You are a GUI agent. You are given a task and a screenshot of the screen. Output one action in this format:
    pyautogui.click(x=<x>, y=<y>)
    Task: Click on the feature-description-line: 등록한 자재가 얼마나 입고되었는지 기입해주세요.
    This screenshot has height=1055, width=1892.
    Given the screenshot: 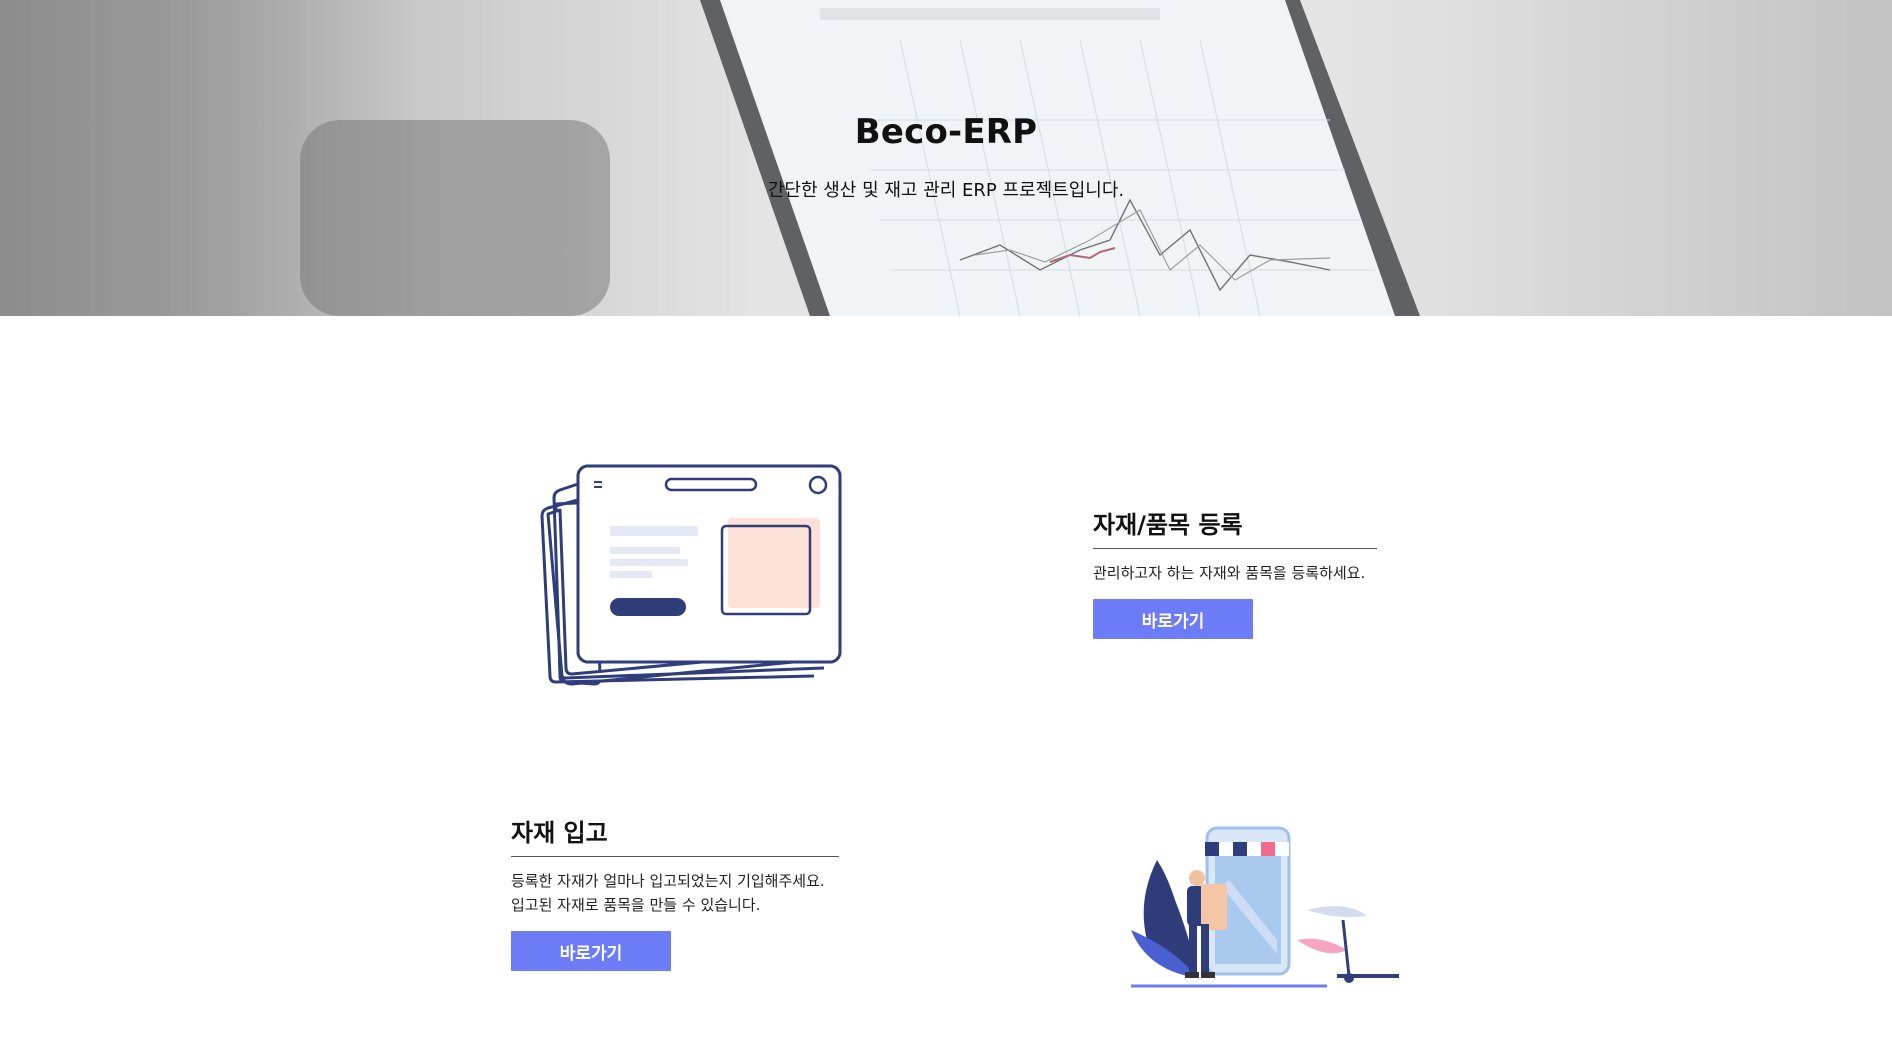 What is the action you would take?
    pyautogui.click(x=668, y=881)
    